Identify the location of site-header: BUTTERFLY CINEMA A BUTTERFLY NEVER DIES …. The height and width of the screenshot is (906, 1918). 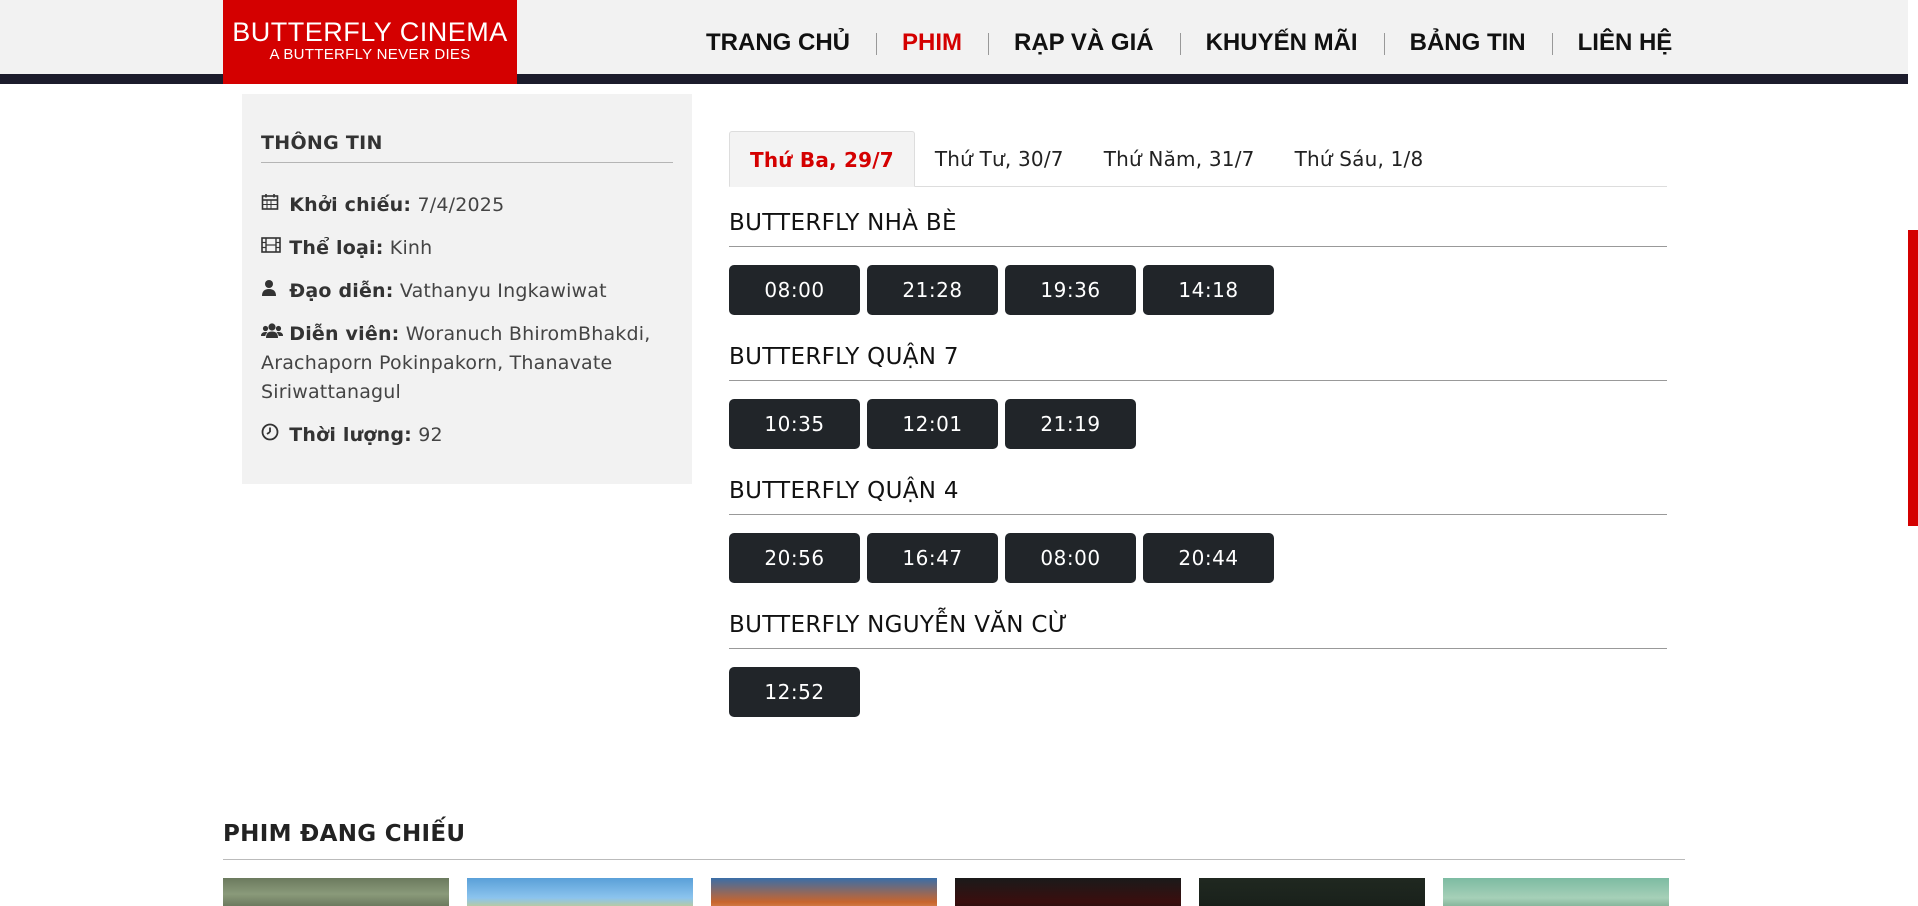
(954, 42).